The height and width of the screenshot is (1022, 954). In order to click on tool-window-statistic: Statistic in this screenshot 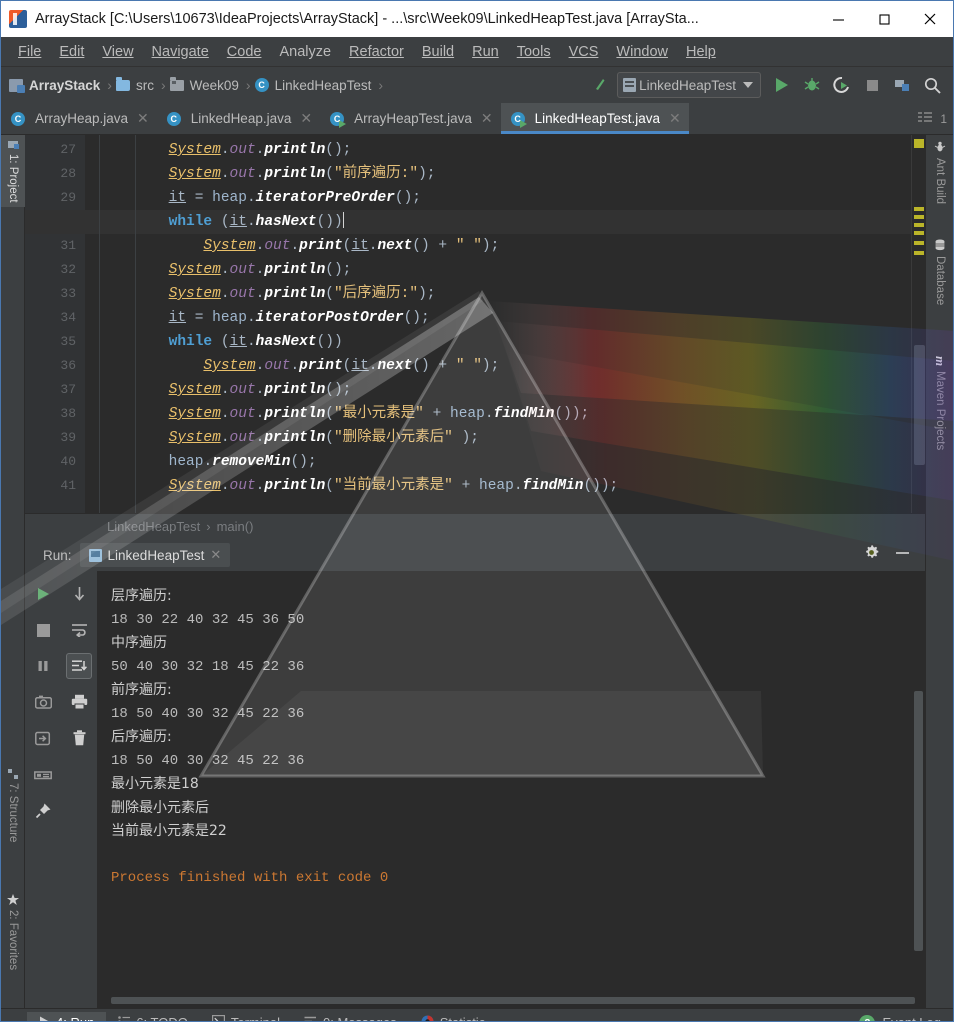, I will do `click(453, 1016)`.